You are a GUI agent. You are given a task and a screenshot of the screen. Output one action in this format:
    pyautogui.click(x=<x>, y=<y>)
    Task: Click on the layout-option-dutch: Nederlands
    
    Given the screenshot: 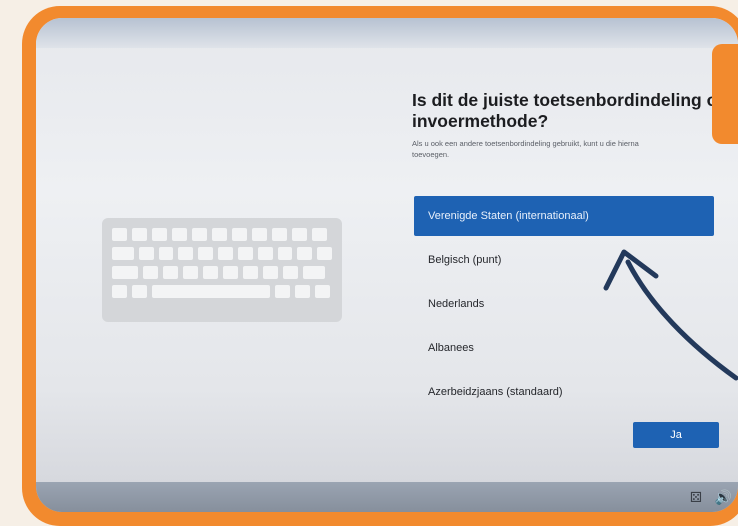 What is the action you would take?
    pyautogui.click(x=564, y=304)
    